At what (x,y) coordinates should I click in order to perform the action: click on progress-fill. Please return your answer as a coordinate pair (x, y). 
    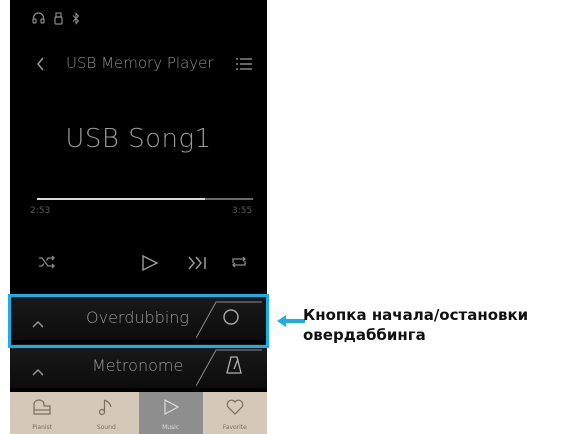
    Looking at the image, I should click on (121, 199).